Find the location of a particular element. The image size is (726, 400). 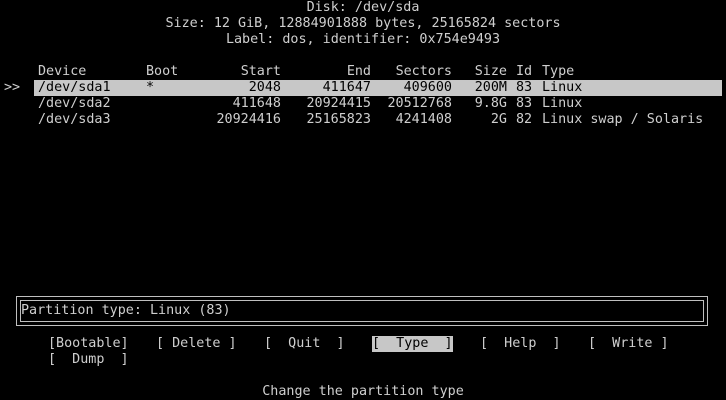

column-end: End is located at coordinates (358, 71).